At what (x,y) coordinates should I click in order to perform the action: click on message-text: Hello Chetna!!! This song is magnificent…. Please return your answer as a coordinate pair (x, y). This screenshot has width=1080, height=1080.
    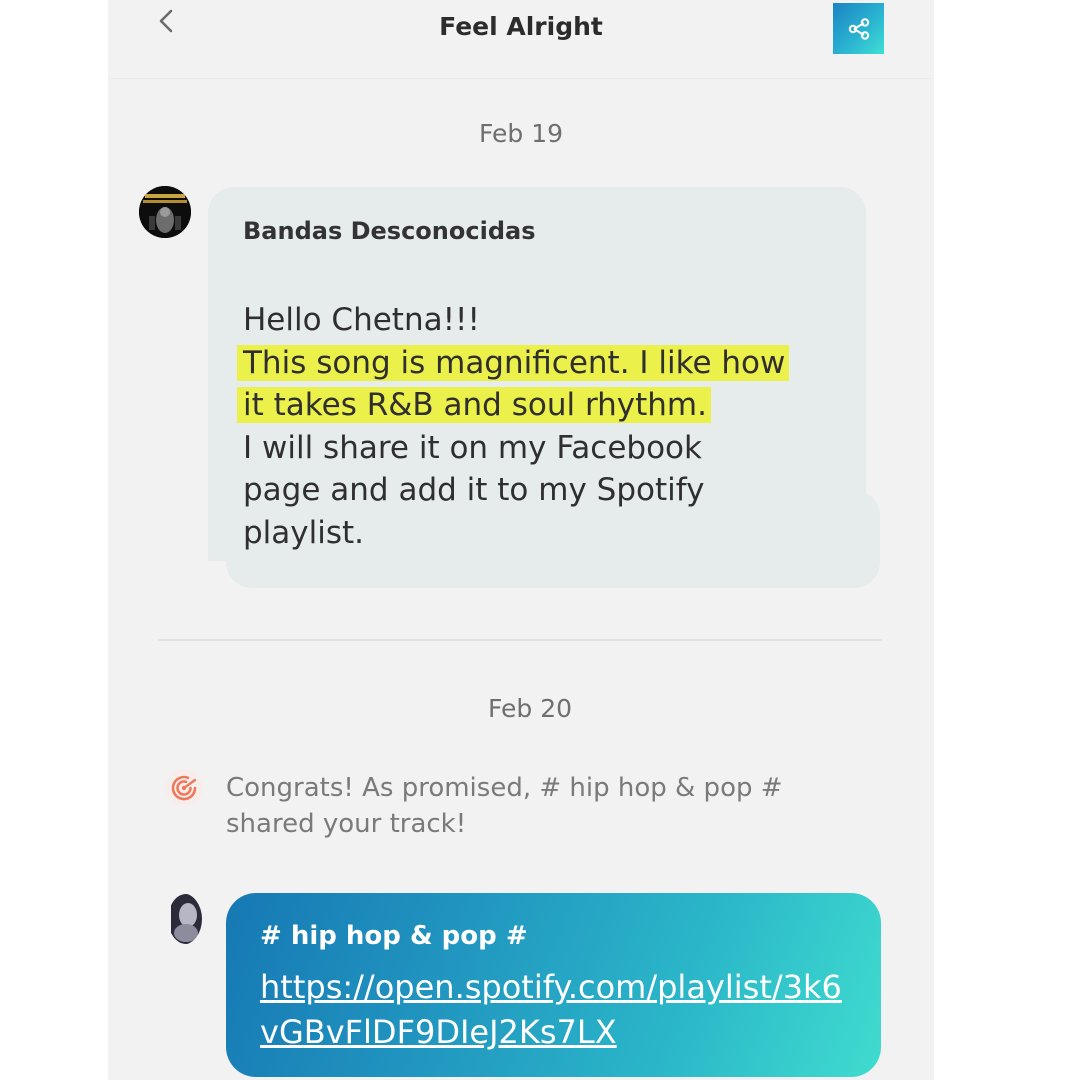
    Looking at the image, I should click on (545, 426).